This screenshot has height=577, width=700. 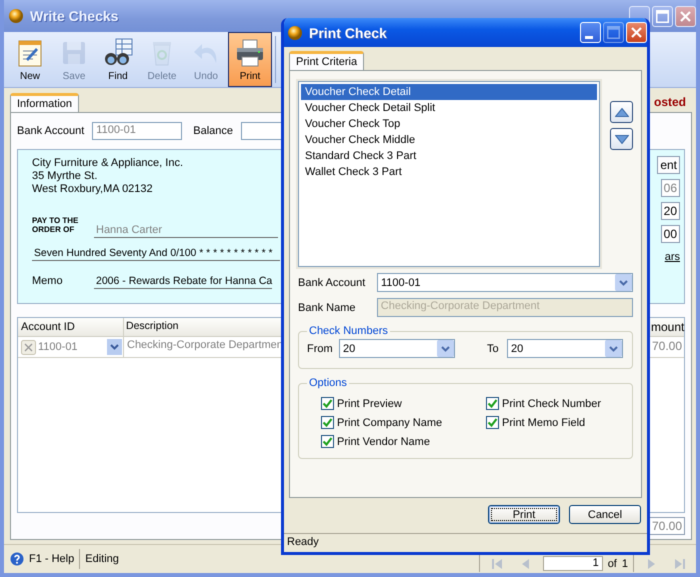 I want to click on help-icon, so click(x=17, y=559).